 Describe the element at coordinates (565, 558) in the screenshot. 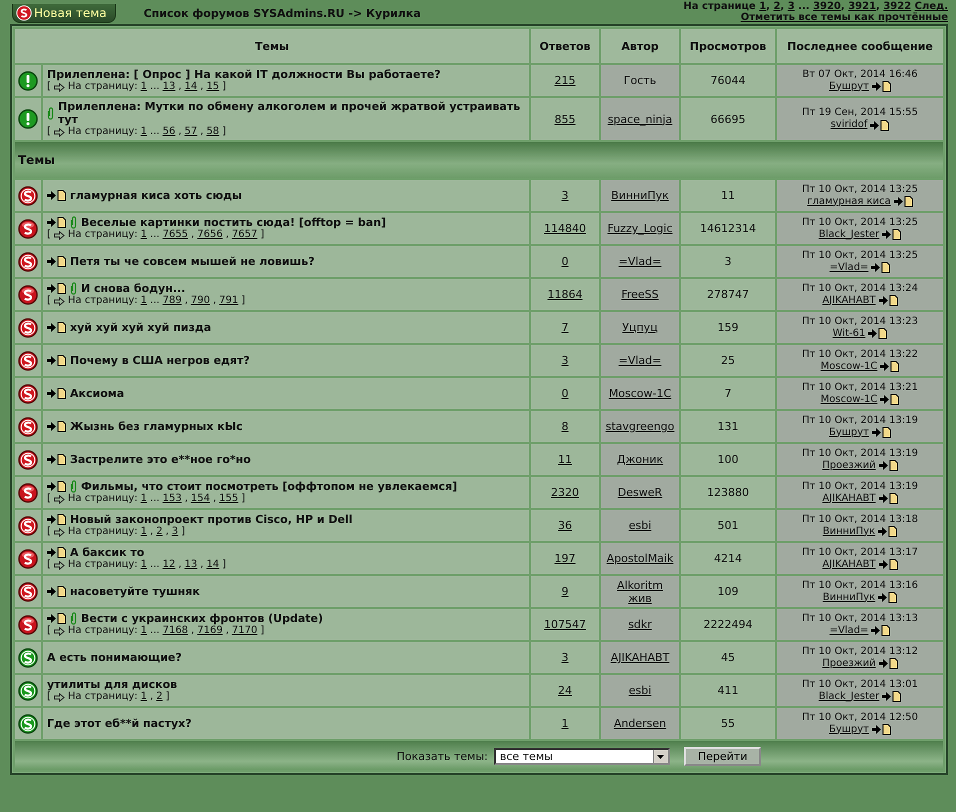

I see `reply-count: 197` at that location.